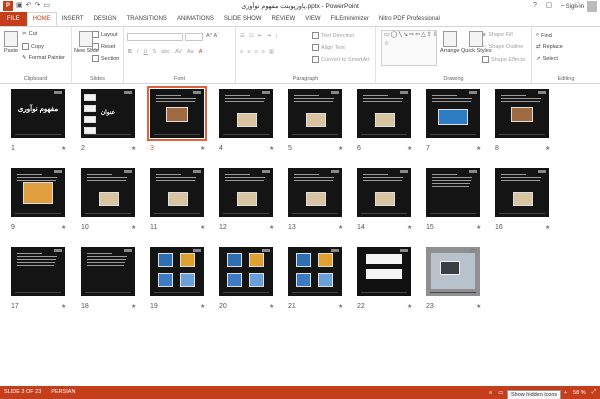 The image size is (600, 399). What do you see at coordinates (13, 19) in the screenshot?
I see `tab-file: FILE` at bounding box center [13, 19].